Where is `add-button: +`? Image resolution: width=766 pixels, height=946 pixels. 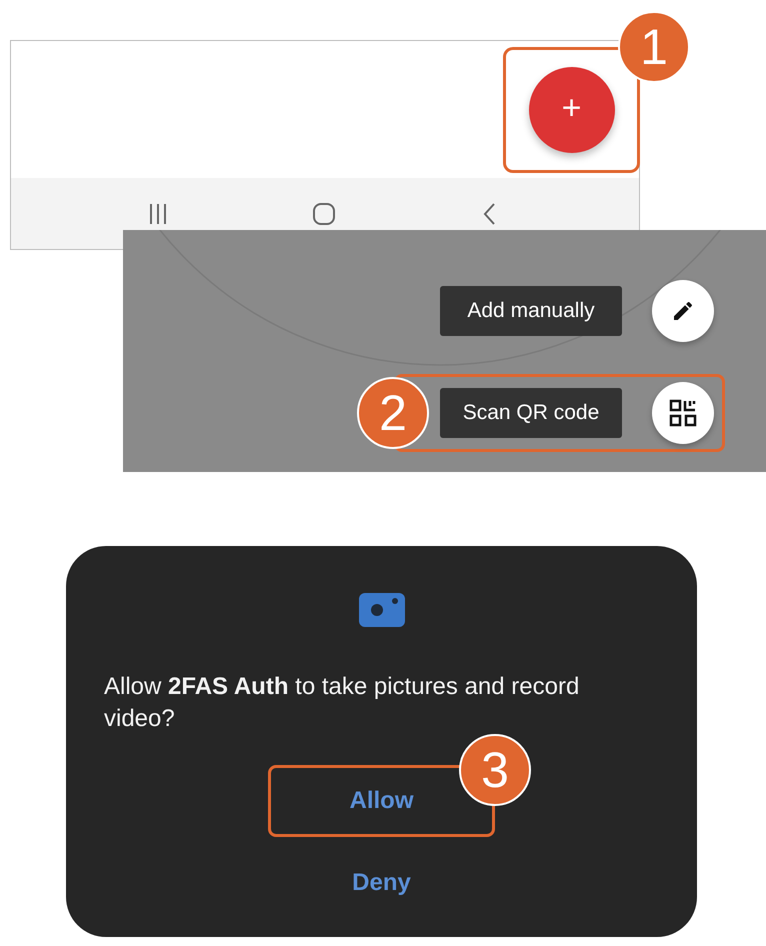 add-button: + is located at coordinates (571, 110).